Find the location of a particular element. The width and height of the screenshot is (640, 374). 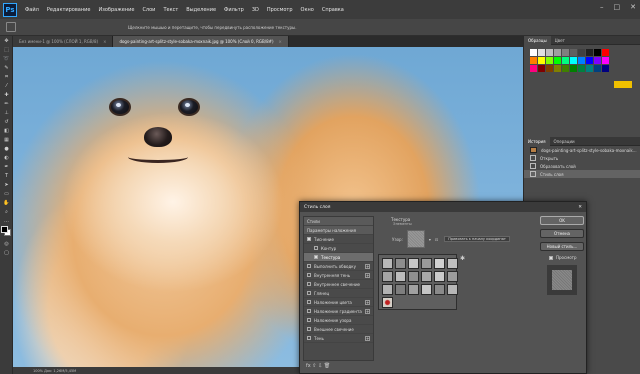

style-list-item: Выполнить обводку + is located at coordinates (338, 266).